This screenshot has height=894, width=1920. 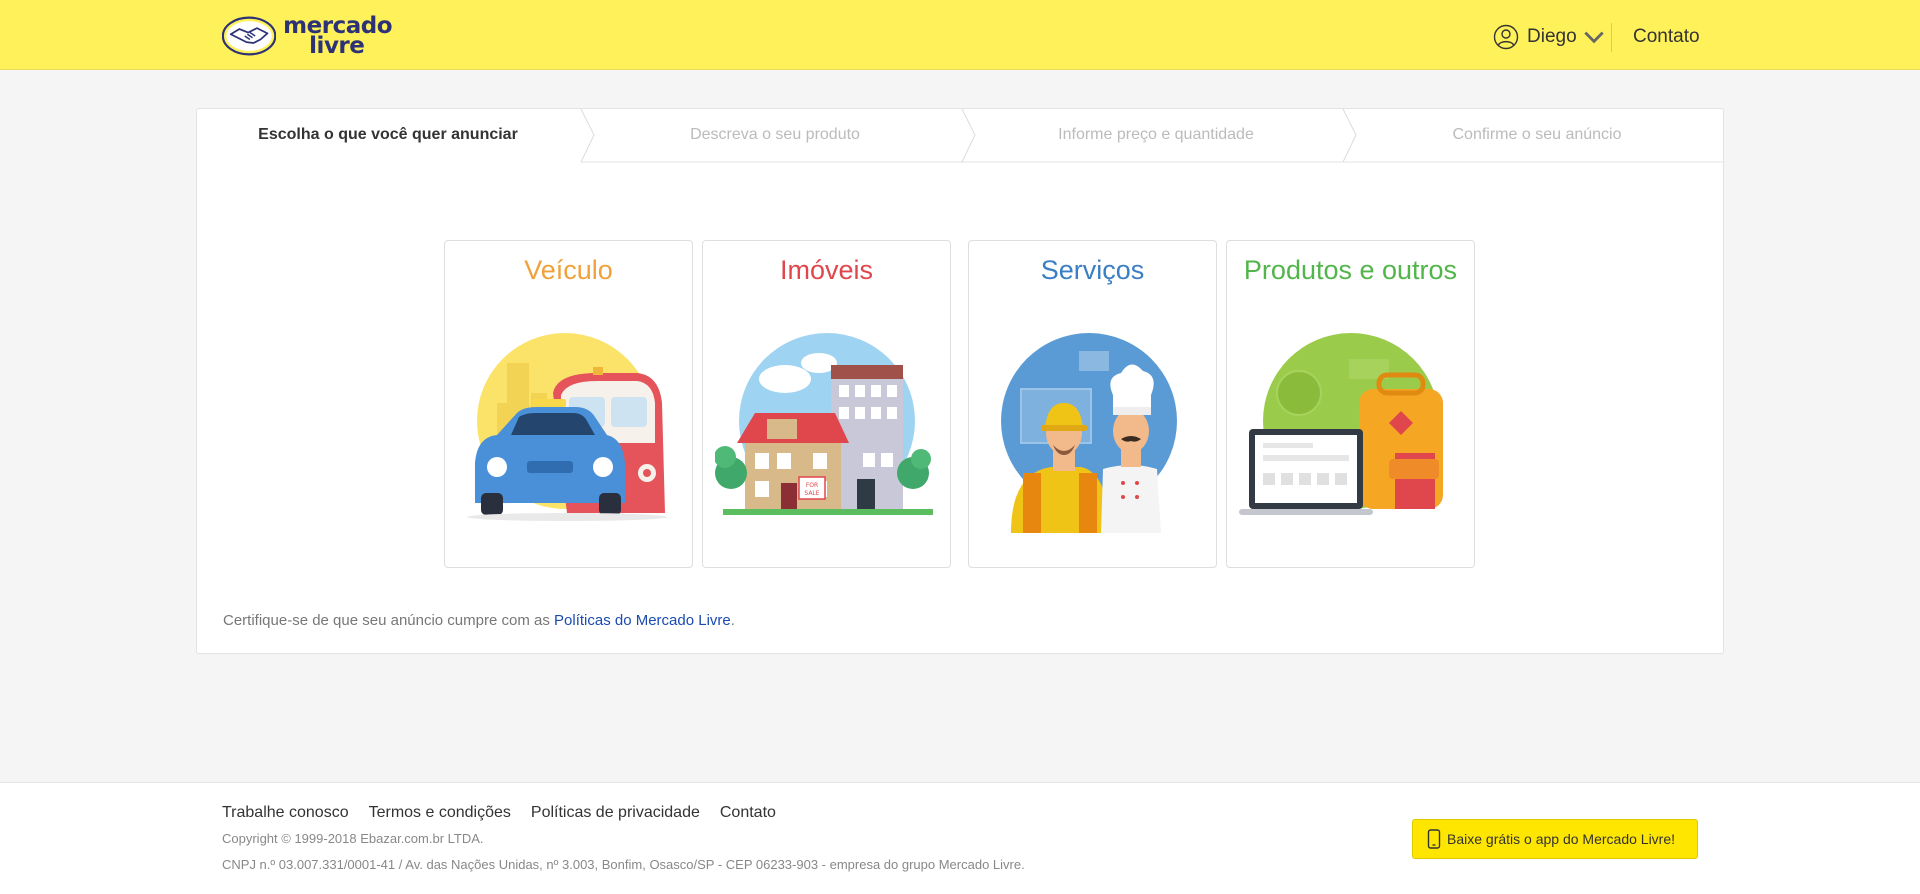 What do you see at coordinates (1666, 37) in the screenshot?
I see `header-contact-link: Contato` at bounding box center [1666, 37].